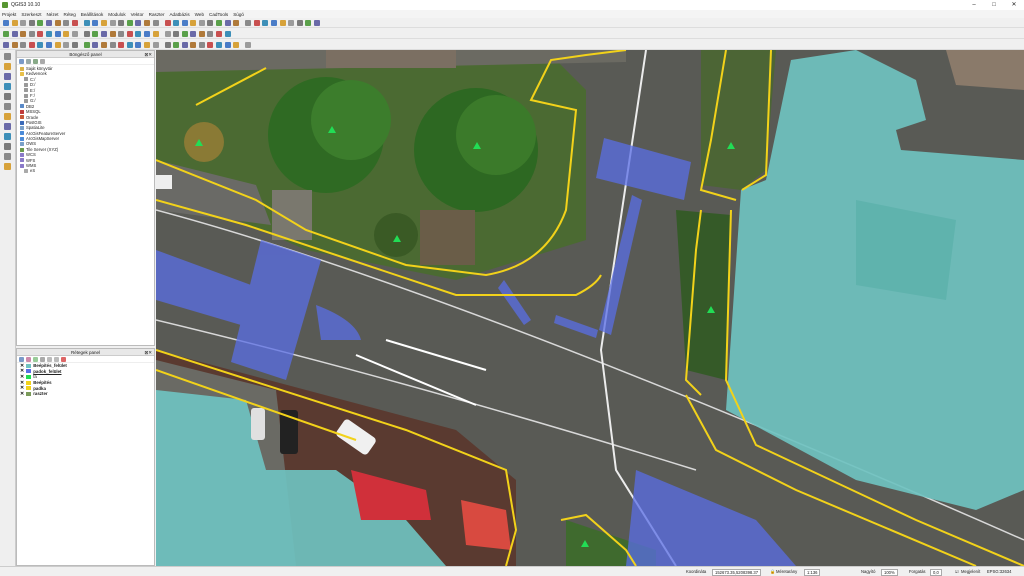 The image size is (1024, 576). I want to click on maximize-icon: □, so click(994, 5).